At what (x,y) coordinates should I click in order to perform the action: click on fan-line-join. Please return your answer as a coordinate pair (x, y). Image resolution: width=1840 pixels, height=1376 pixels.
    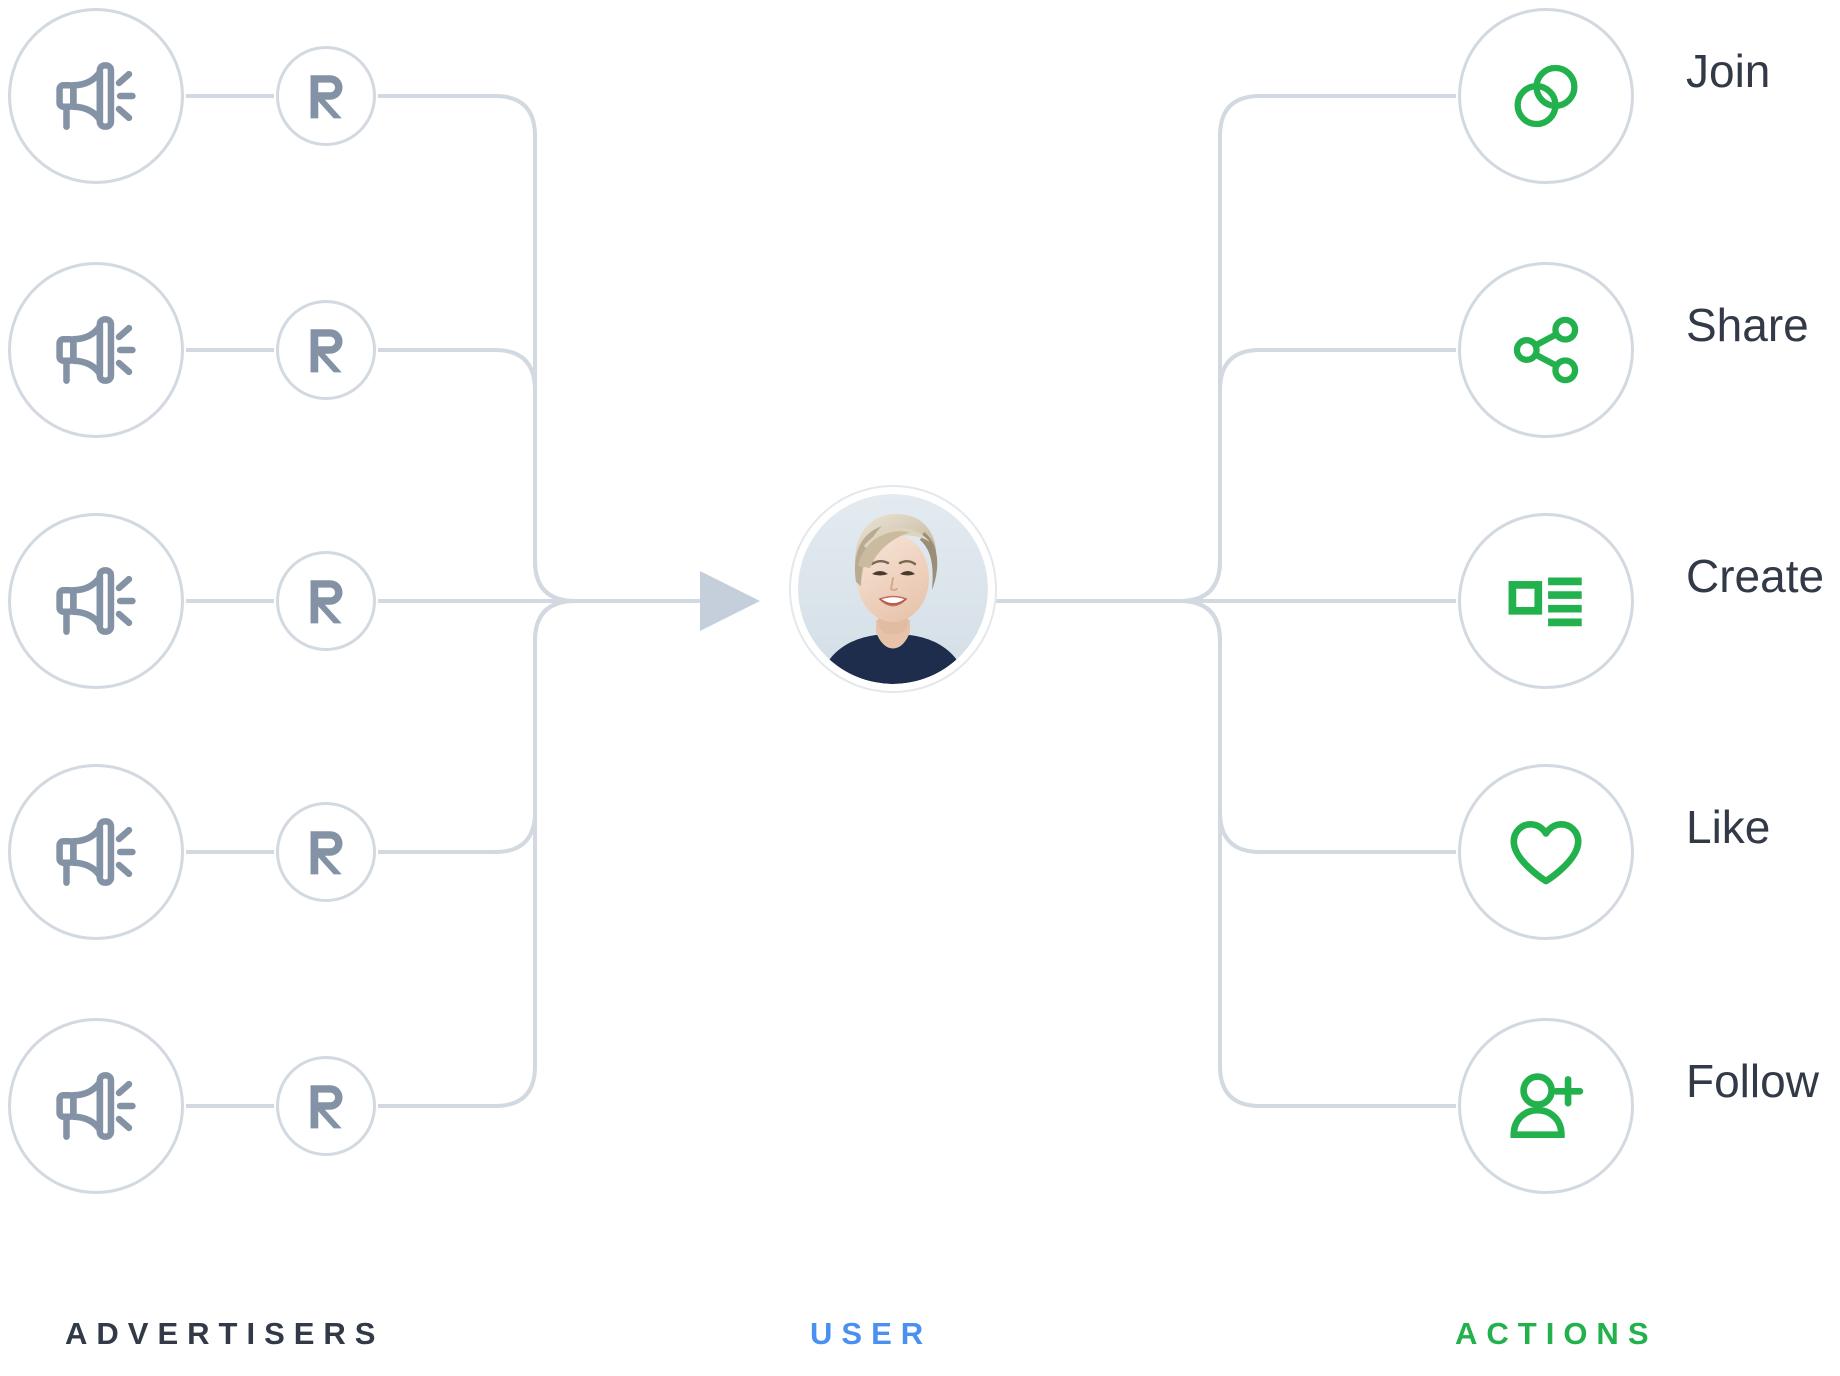
    Looking at the image, I should click on (1225, 348).